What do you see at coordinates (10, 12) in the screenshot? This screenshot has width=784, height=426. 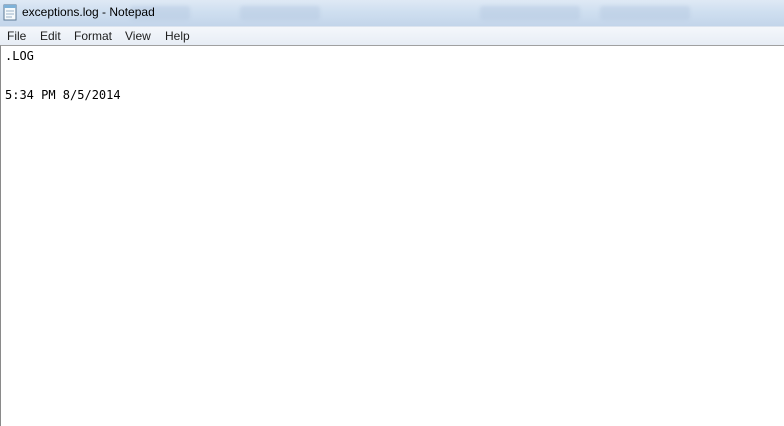 I see `notepad-icon` at bounding box center [10, 12].